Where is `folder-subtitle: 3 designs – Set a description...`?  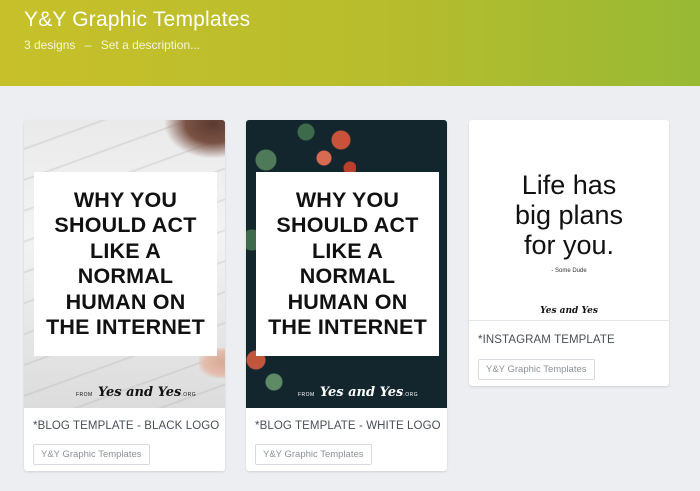
folder-subtitle: 3 designs – Set a description... is located at coordinates (112, 45).